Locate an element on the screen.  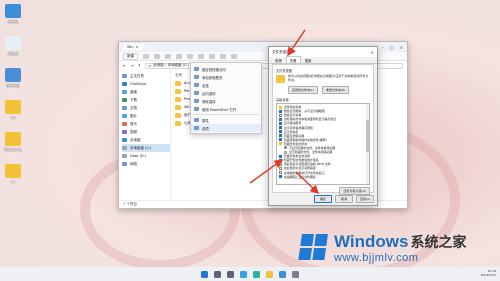
dialog-tab: 搜索 is located at coordinates (308, 60).